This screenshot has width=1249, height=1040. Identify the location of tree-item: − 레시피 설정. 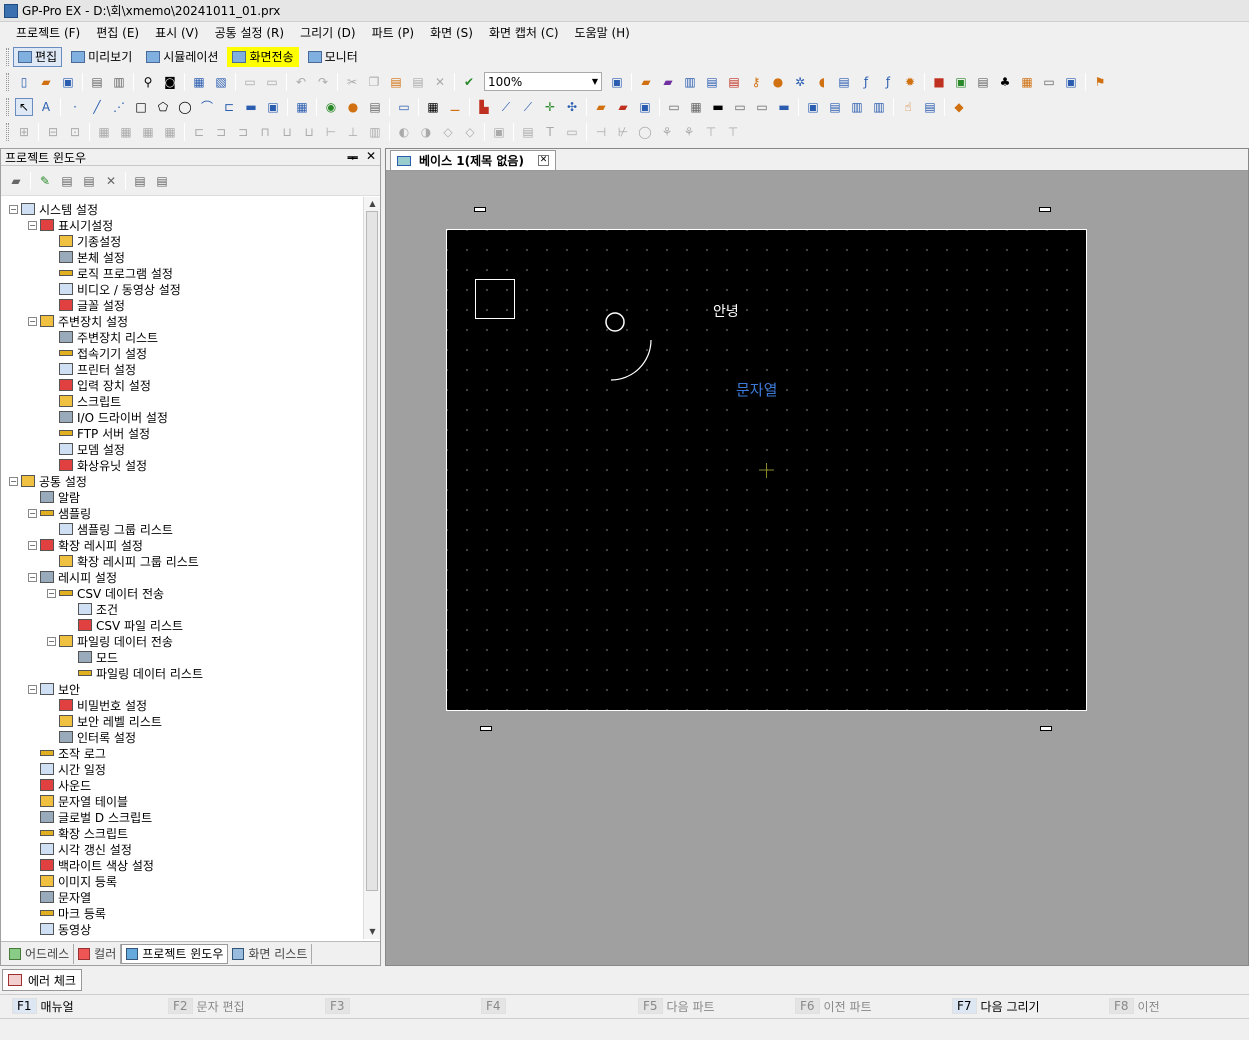
(72, 577).